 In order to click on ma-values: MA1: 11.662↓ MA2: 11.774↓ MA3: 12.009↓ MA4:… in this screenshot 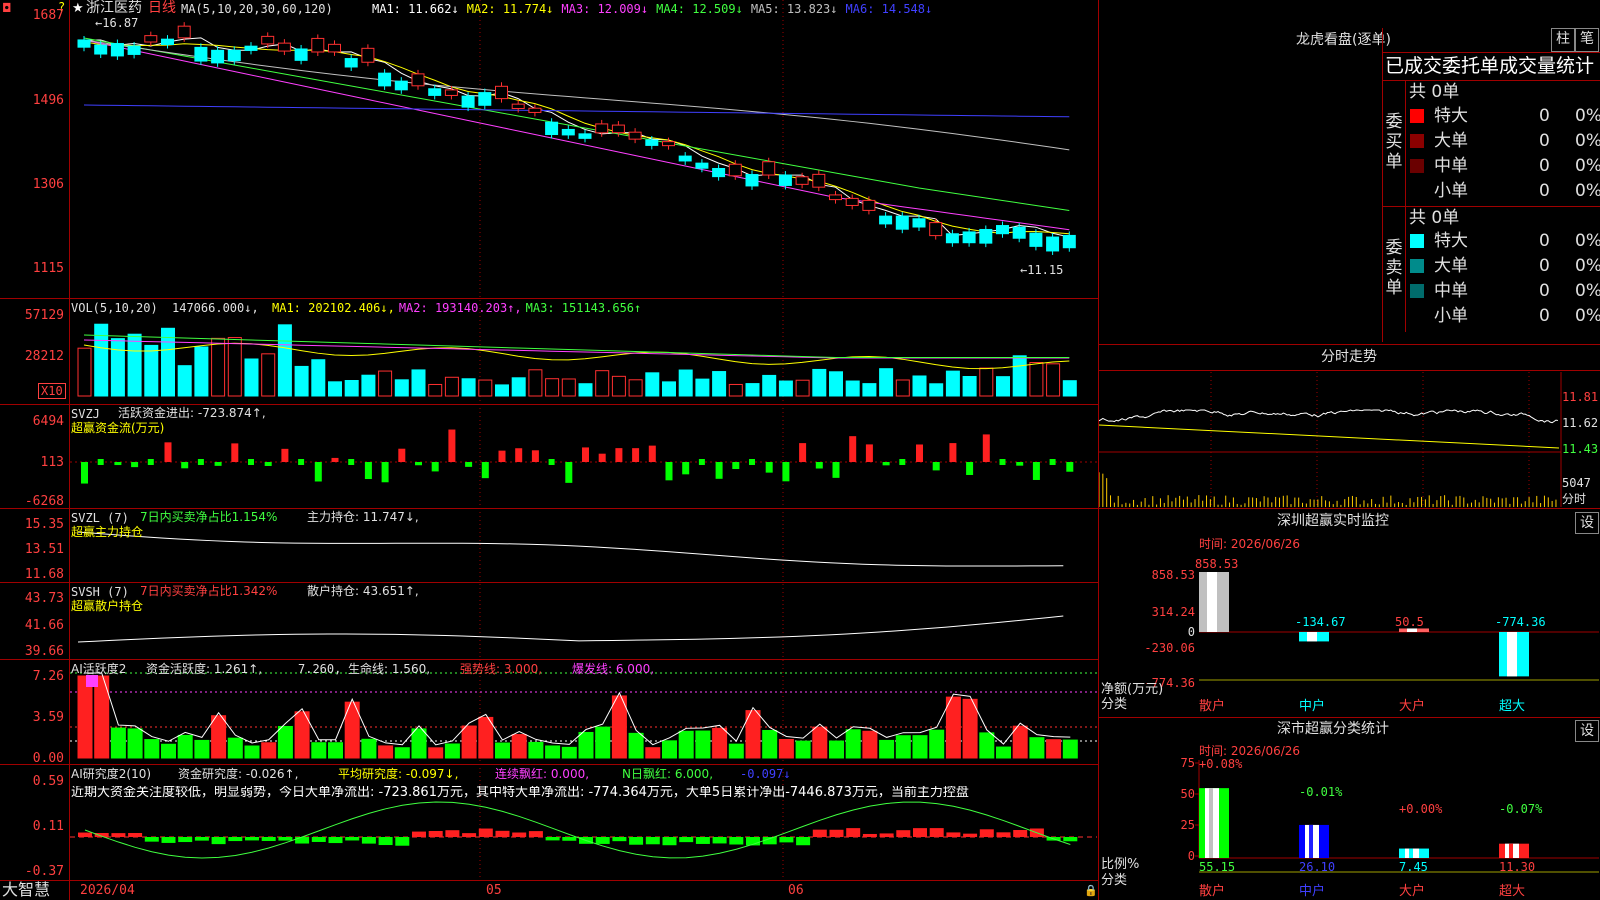, I will do `click(656, 9)`.